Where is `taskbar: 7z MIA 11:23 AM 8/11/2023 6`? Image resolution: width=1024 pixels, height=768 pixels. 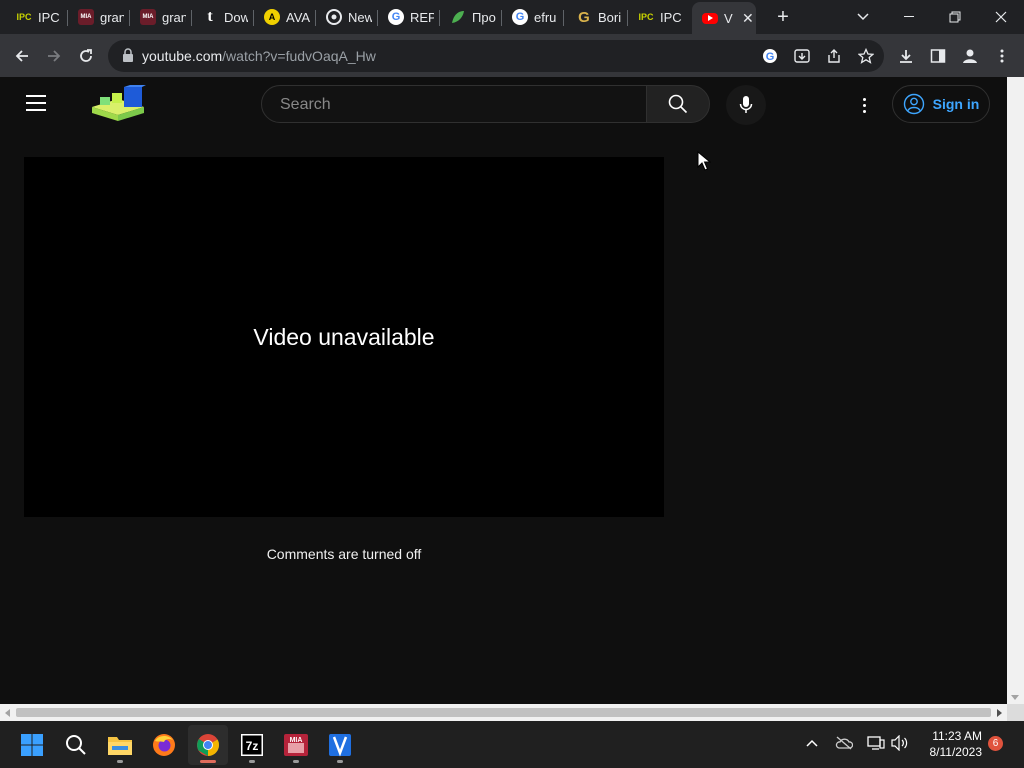 taskbar: 7z MIA 11:23 AM 8/11/2023 6 is located at coordinates (512, 744).